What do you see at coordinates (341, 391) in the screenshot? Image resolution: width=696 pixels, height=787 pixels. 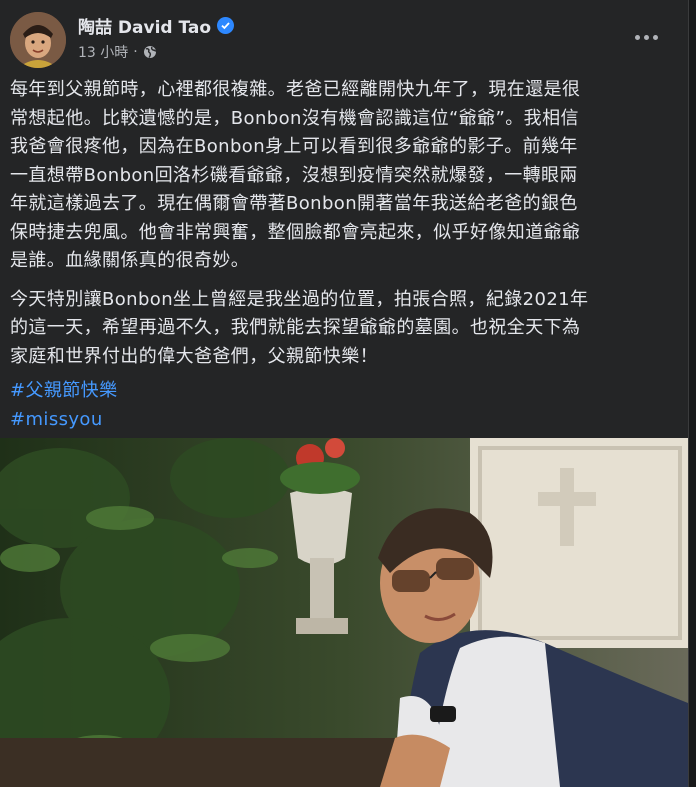 I see `hashtag-link: #父親節快樂` at bounding box center [341, 391].